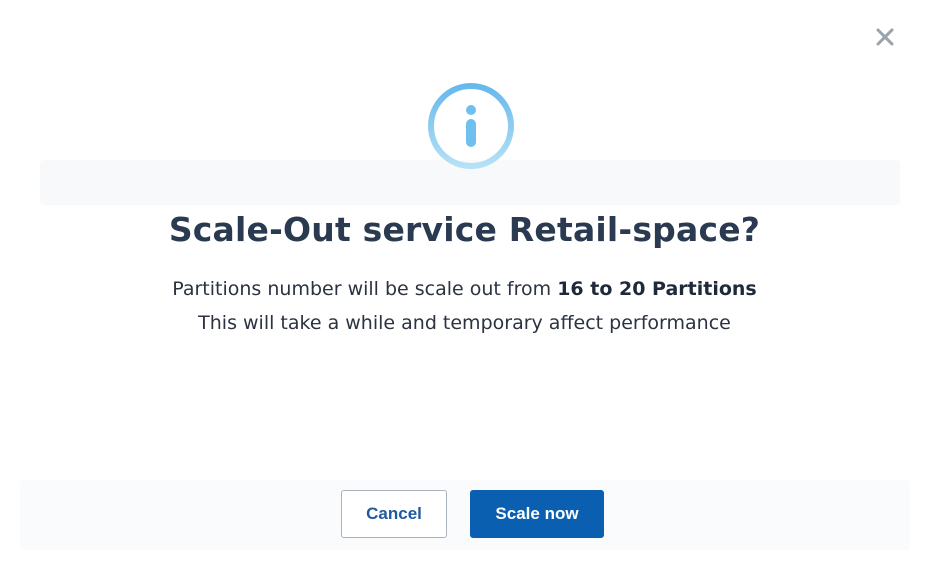 Image resolution: width=929 pixels, height=571 pixels. I want to click on cancel-button: Cancel, so click(394, 514).